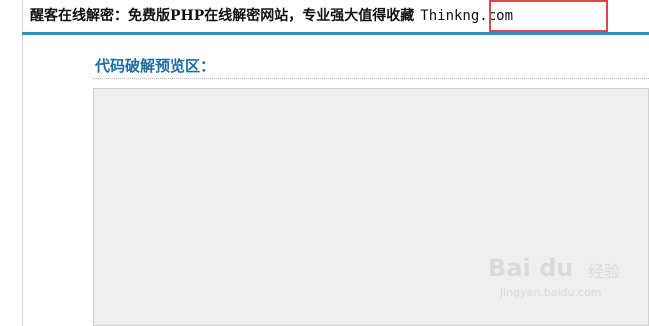 The height and width of the screenshot is (326, 649). What do you see at coordinates (222, 16) in the screenshot?
I see `header-headline: 醒客在线解密：免费版PHP在线解密网站，专业强大值得收藏` at bounding box center [222, 16].